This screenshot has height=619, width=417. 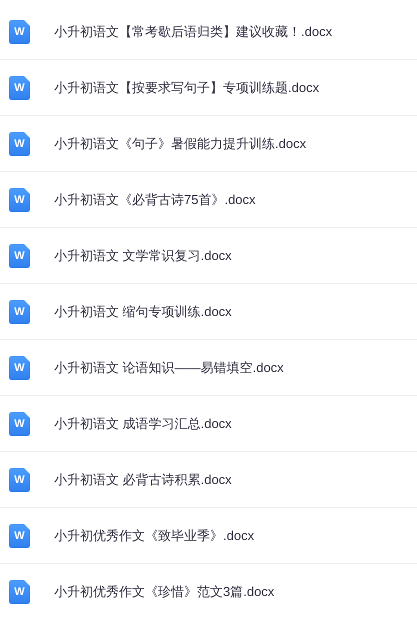 I want to click on file-name: 小升初优秀作文《致毕业季》.docx, so click(x=154, y=536).